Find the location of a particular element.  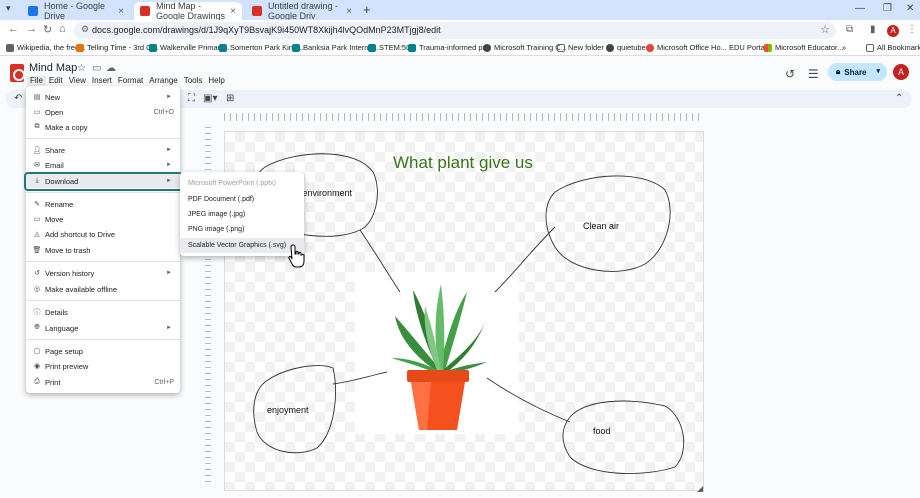

account-avatar: A is located at coordinates (901, 72).